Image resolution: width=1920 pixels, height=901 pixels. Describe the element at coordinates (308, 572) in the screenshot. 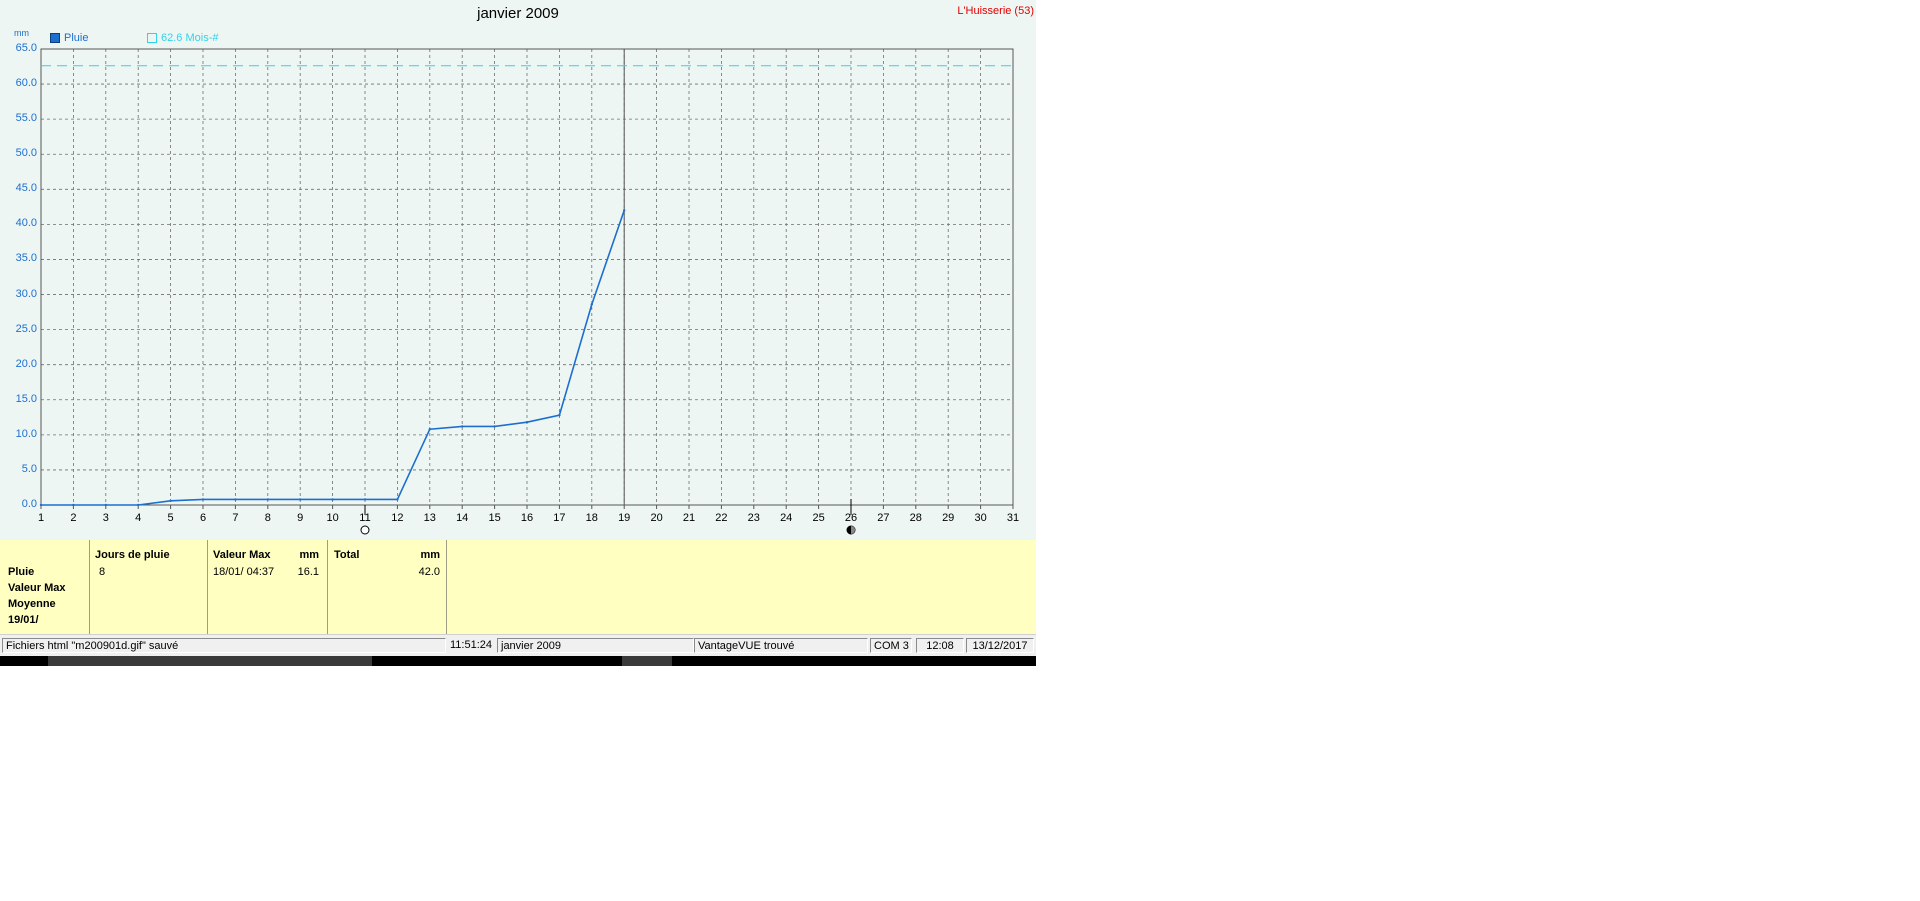

I see `max-value: 16.1` at that location.